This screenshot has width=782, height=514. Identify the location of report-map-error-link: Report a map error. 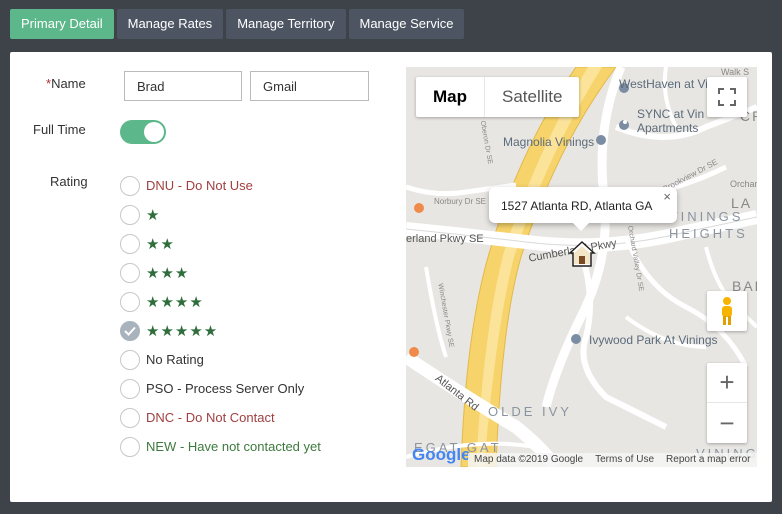
(708, 460).